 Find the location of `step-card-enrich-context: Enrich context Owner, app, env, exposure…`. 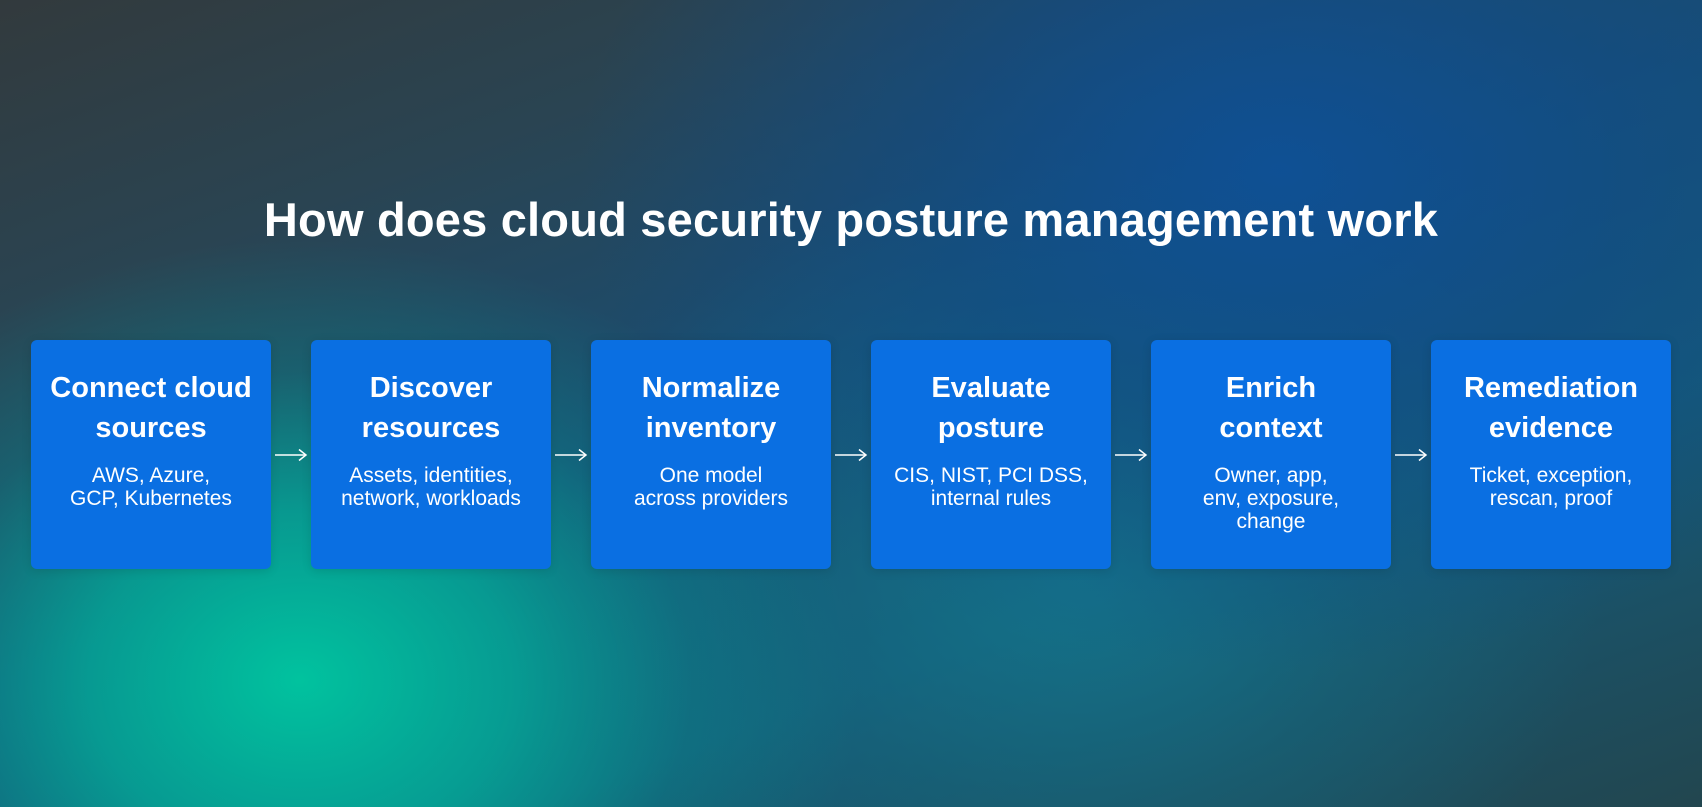

step-card-enrich-context: Enrich context Owner, app, env, exposure… is located at coordinates (1271, 454).